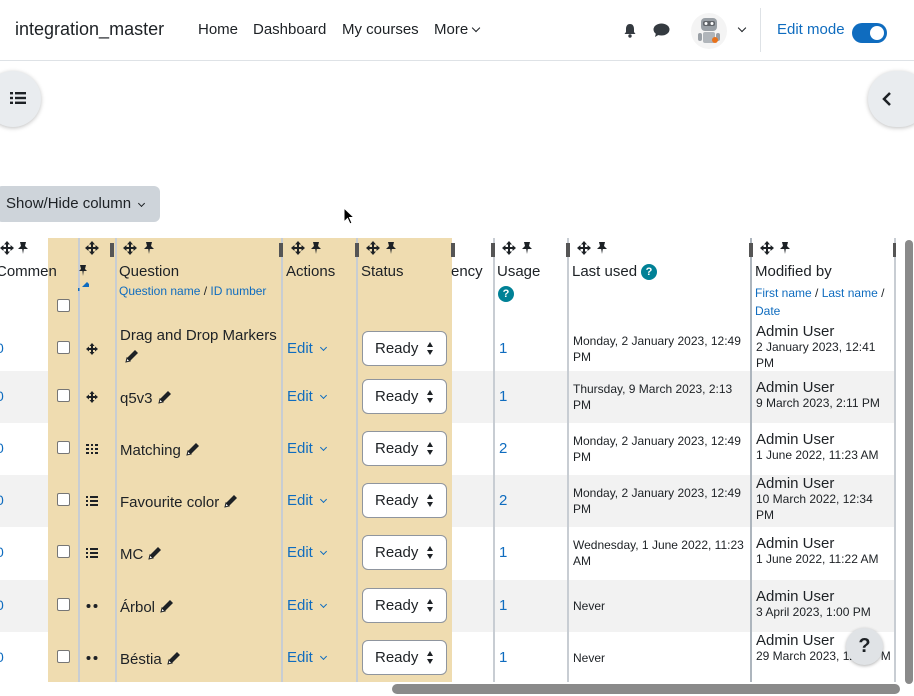  What do you see at coordinates (649, 272) in the screenshot?
I see `last-used-help-icon: ?` at bounding box center [649, 272].